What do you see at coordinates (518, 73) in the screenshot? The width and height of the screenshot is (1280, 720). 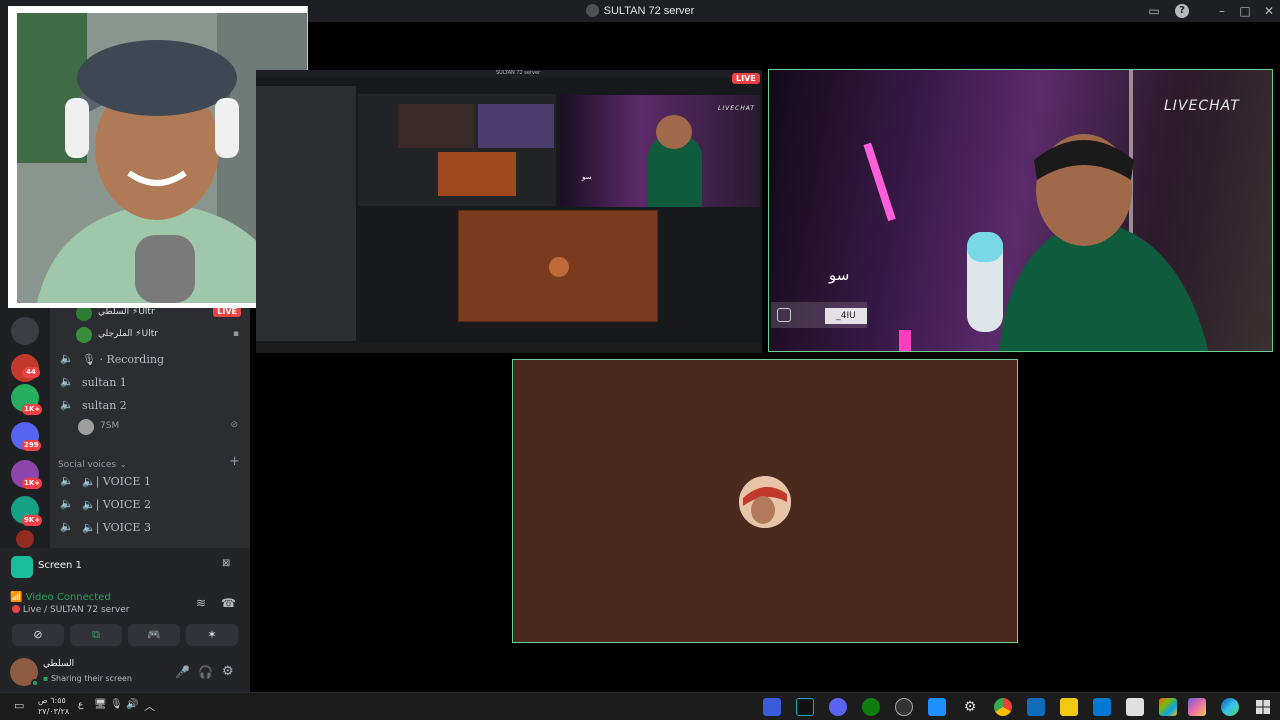 I see `nested-window-title: SULTAN 72 server` at bounding box center [518, 73].